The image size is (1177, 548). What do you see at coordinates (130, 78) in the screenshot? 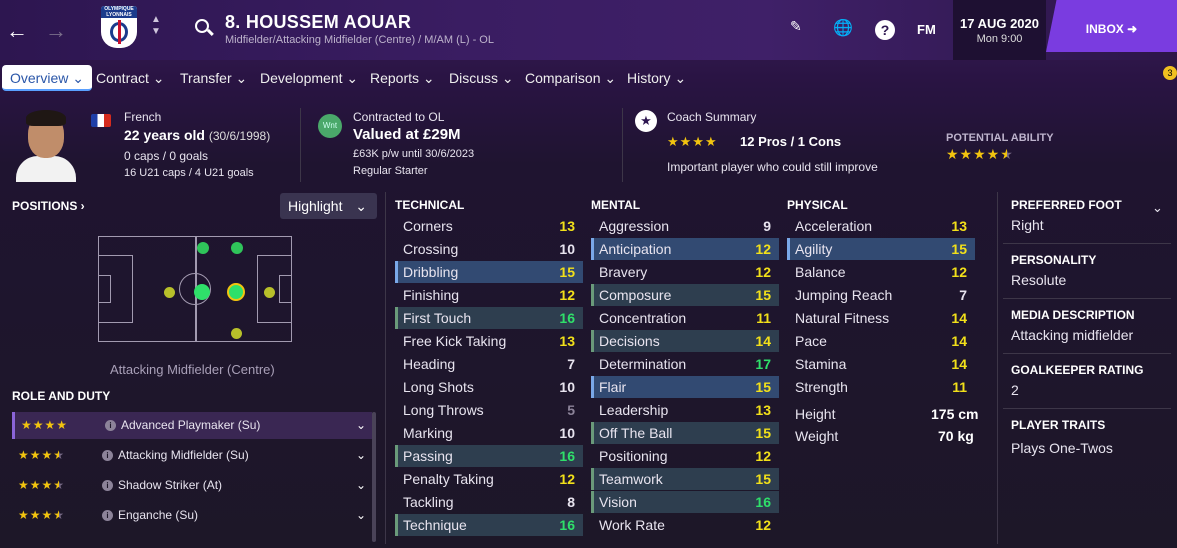
I see `tab-contract: Contract ⌄` at bounding box center [130, 78].